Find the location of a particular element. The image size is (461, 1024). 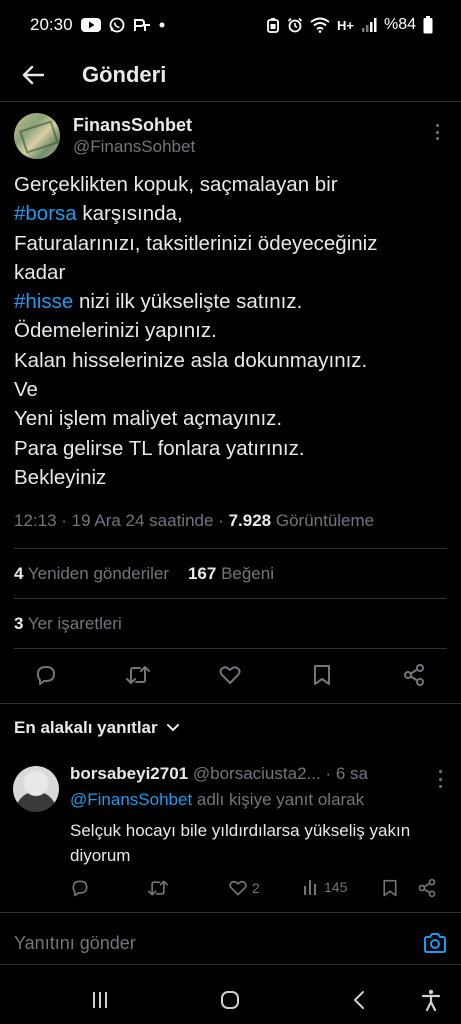

post-date: 19 Ara 24 saatinde is located at coordinates (143, 520).